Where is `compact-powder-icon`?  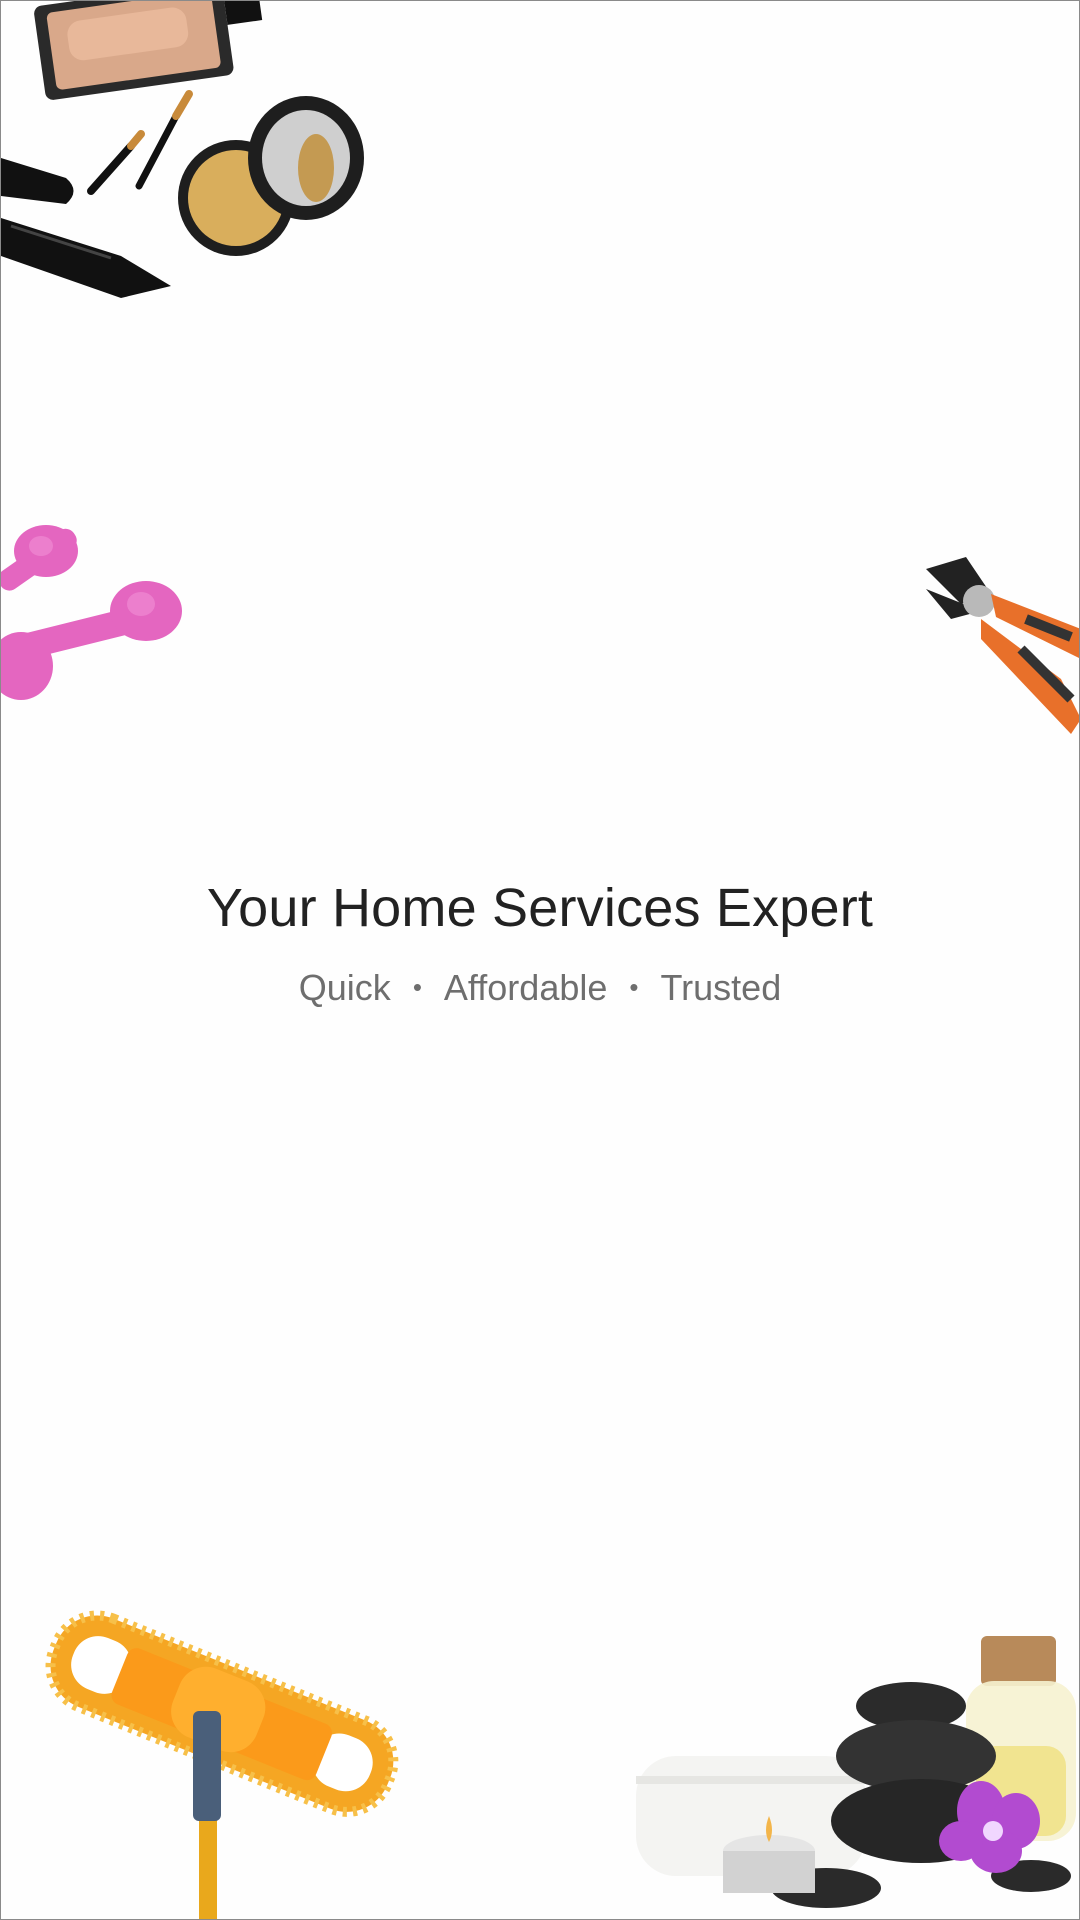 compact-powder-icon is located at coordinates (276, 180).